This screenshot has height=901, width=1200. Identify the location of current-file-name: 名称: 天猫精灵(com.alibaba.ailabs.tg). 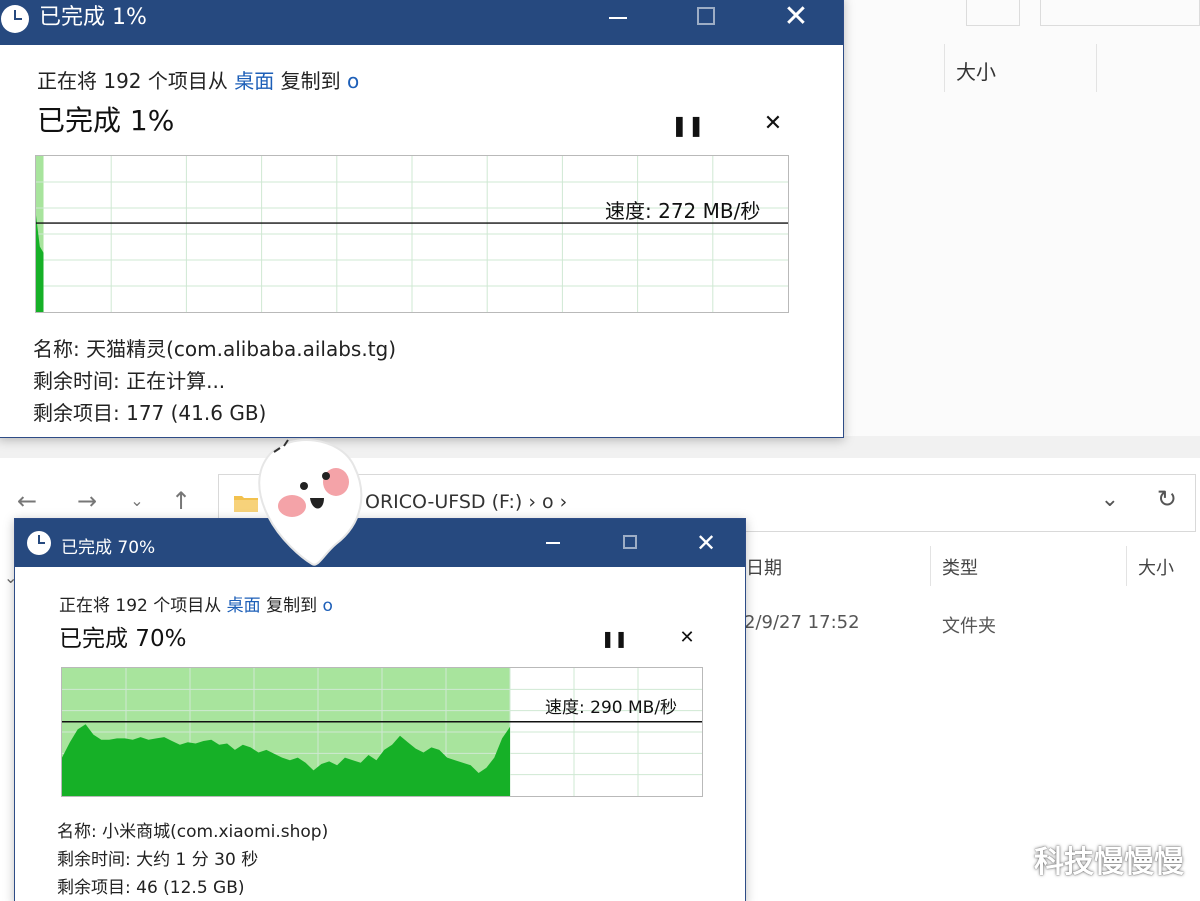
(215, 349).